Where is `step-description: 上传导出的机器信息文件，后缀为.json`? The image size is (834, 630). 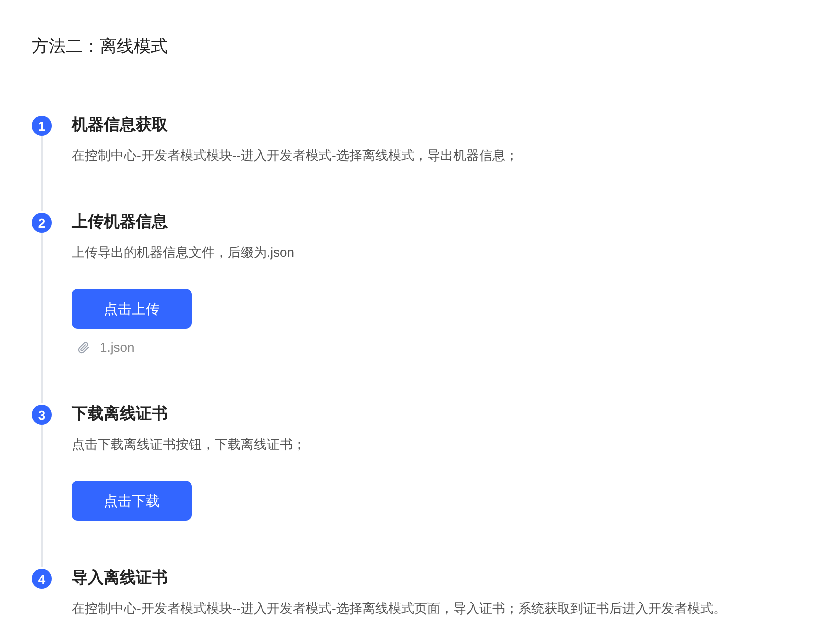 step-description: 上传导出的机器信息文件，后缀为.json is located at coordinates (183, 253).